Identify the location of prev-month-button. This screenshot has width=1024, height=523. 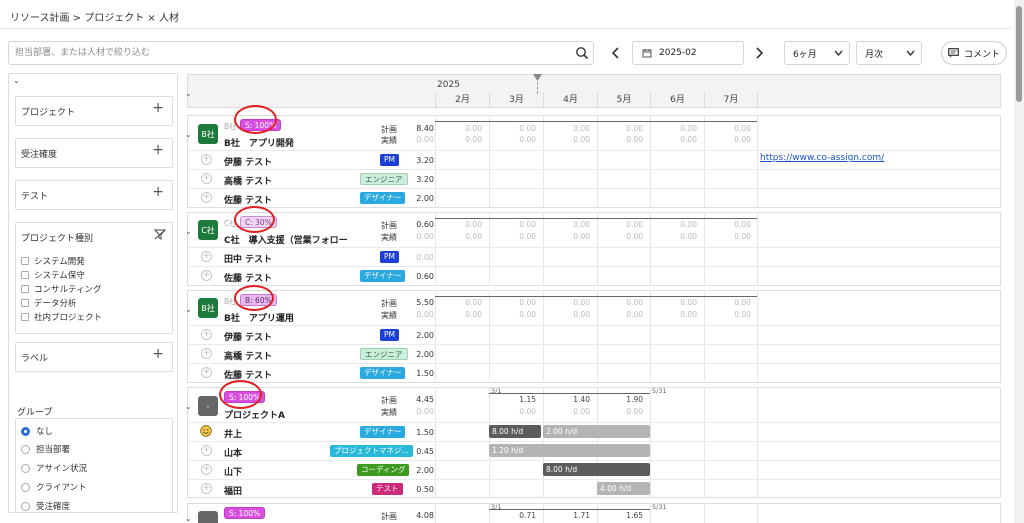
(616, 53).